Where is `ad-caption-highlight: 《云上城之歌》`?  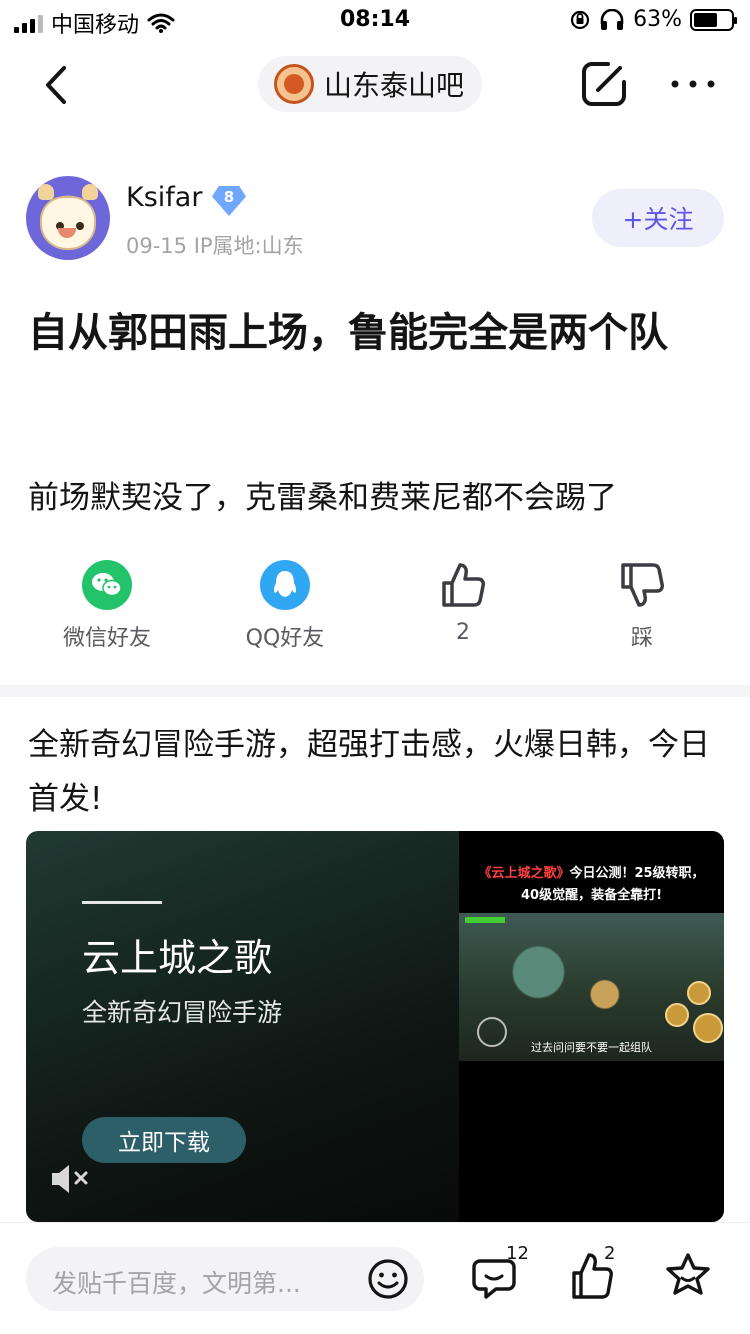
ad-caption-highlight: 《云上城之歌》 is located at coordinates (524, 873).